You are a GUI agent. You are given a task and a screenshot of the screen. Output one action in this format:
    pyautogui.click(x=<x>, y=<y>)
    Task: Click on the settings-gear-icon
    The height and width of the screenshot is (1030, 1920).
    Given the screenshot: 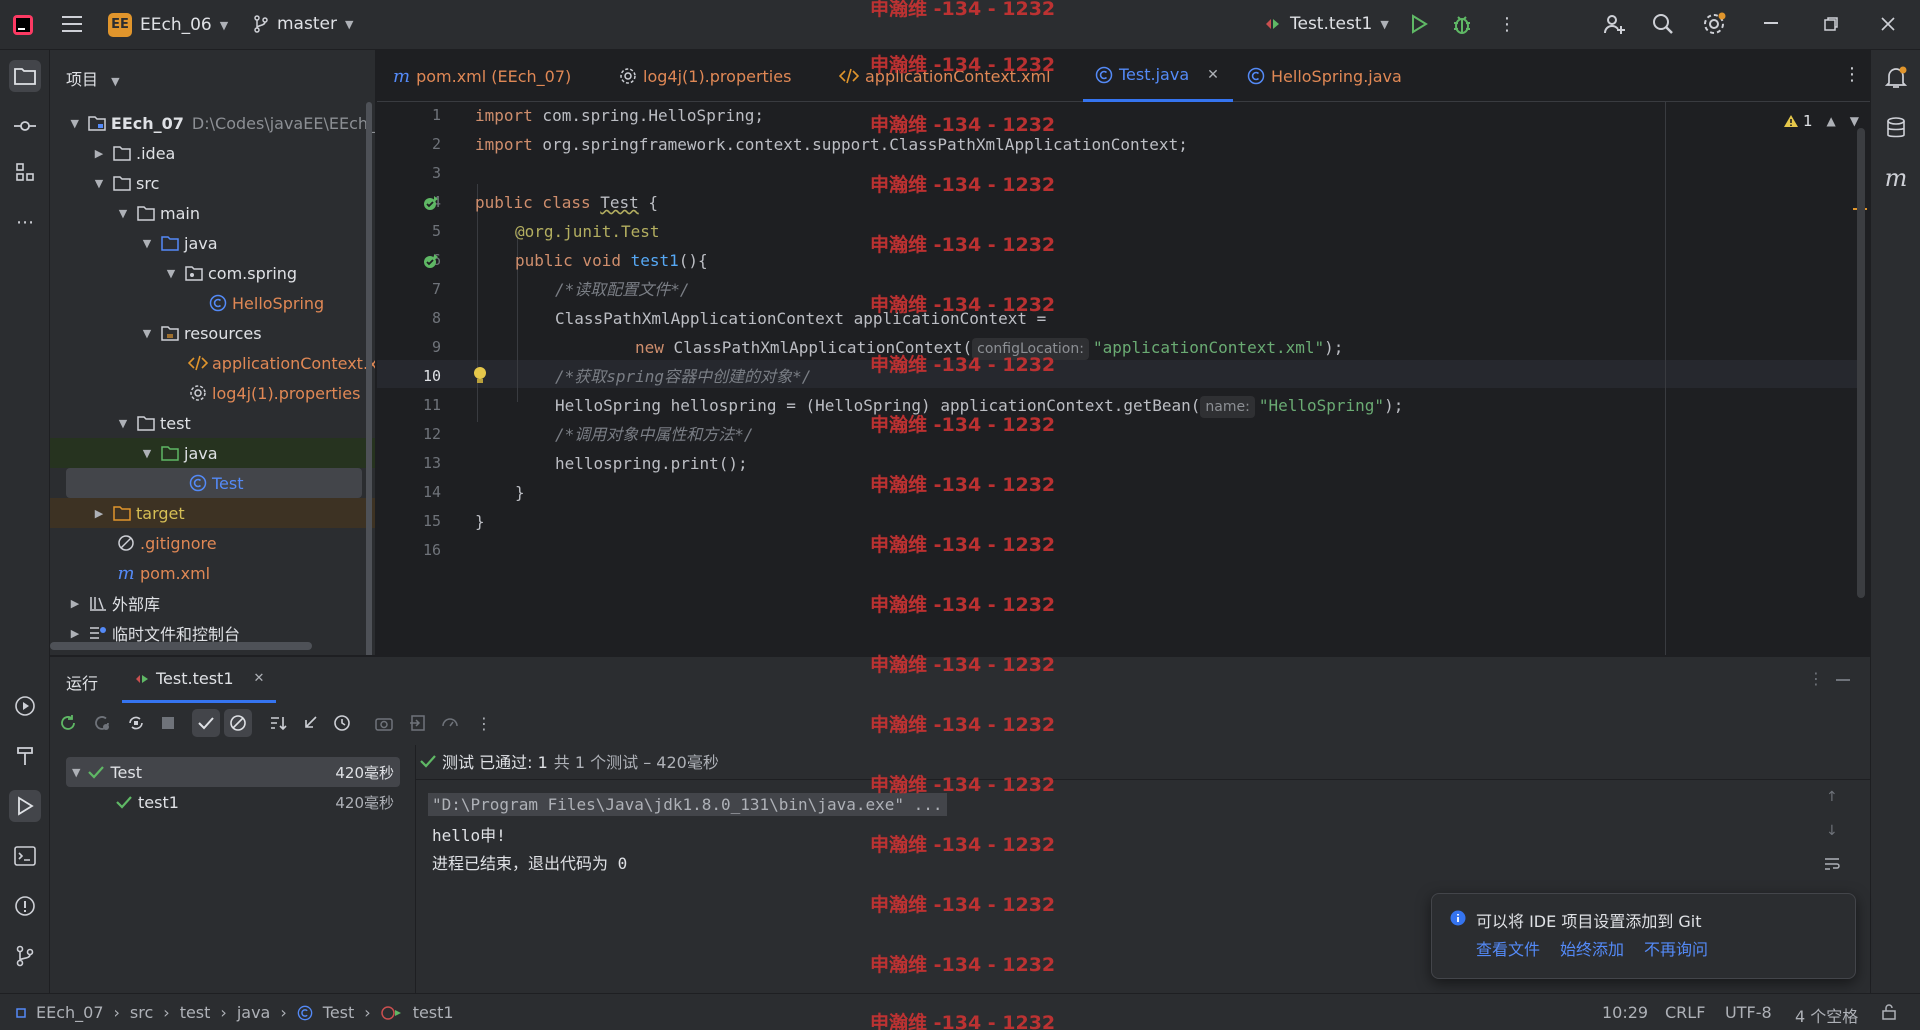 What is the action you would take?
    pyautogui.click(x=1714, y=24)
    